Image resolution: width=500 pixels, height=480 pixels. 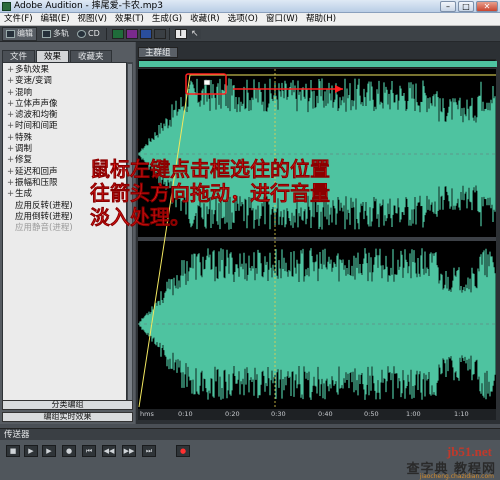 What do you see at coordinates (36, 103) in the screenshot?
I see `effect-category-label: 立体声声像` at bounding box center [36, 103].